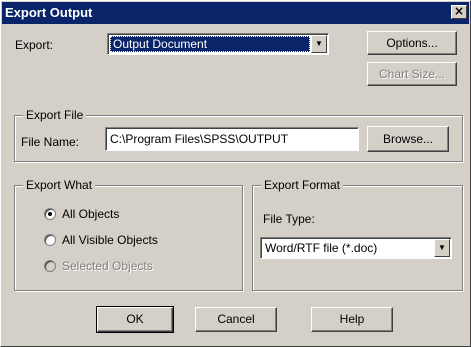 The height and width of the screenshot is (347, 471). I want to click on export-format-group-title: Export Format, so click(302, 185).